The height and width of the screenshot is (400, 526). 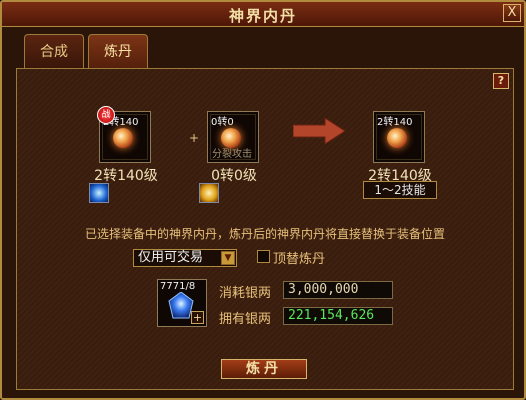 What do you see at coordinates (232, 154) in the screenshot?
I see `skill-watermark: 分裂攻击` at bounding box center [232, 154].